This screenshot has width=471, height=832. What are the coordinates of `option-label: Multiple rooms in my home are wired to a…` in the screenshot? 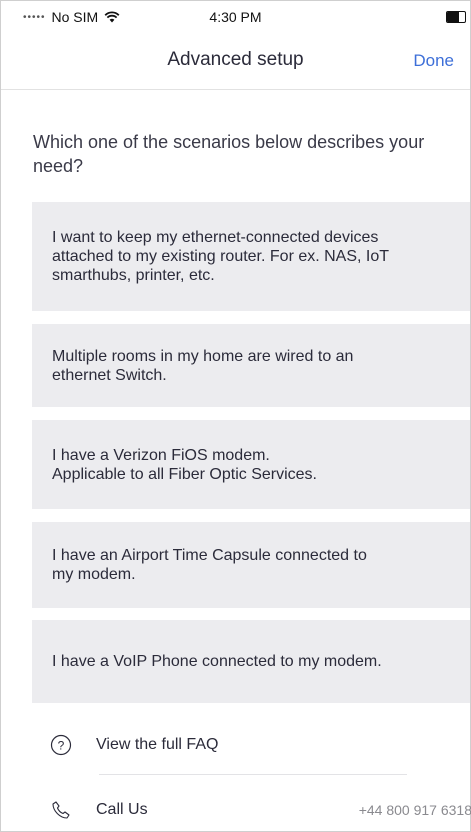 It's located at (203, 365).